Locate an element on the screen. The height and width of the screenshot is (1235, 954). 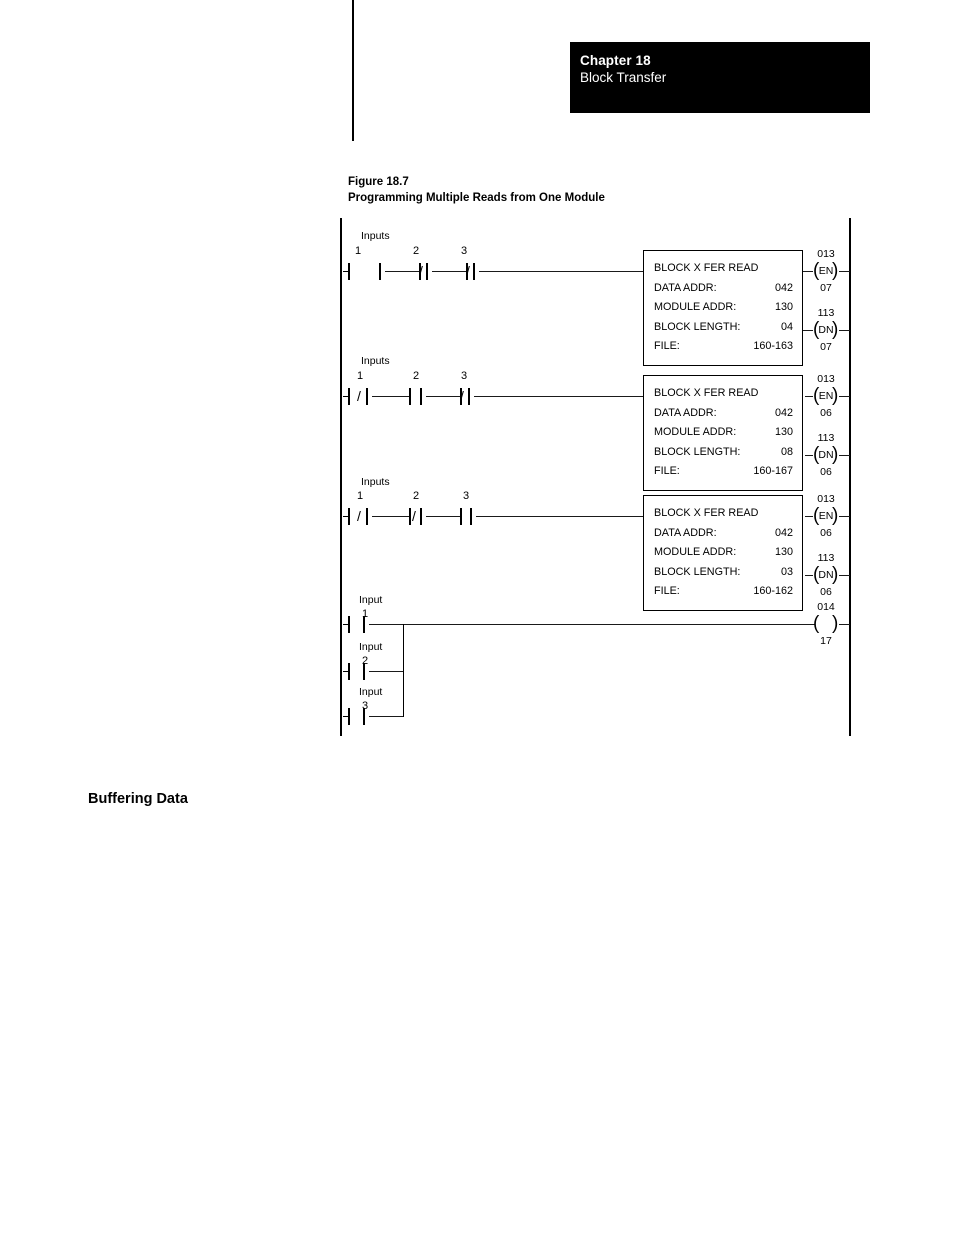
rung-wire-to-block is located at coordinates (558, 397).